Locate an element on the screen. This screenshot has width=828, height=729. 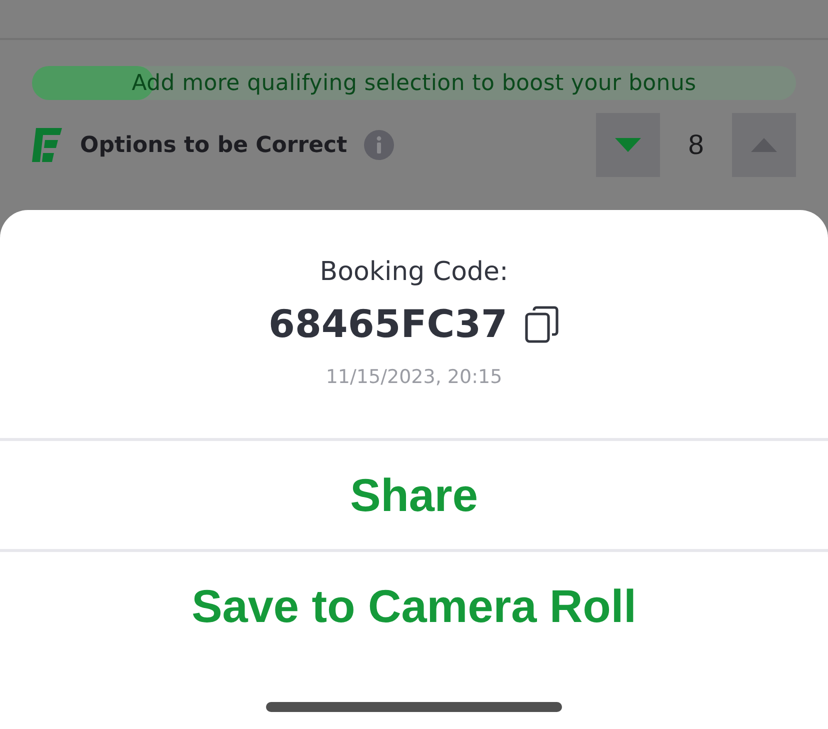
booking-code-label: Booking Code: is located at coordinates (414, 272).